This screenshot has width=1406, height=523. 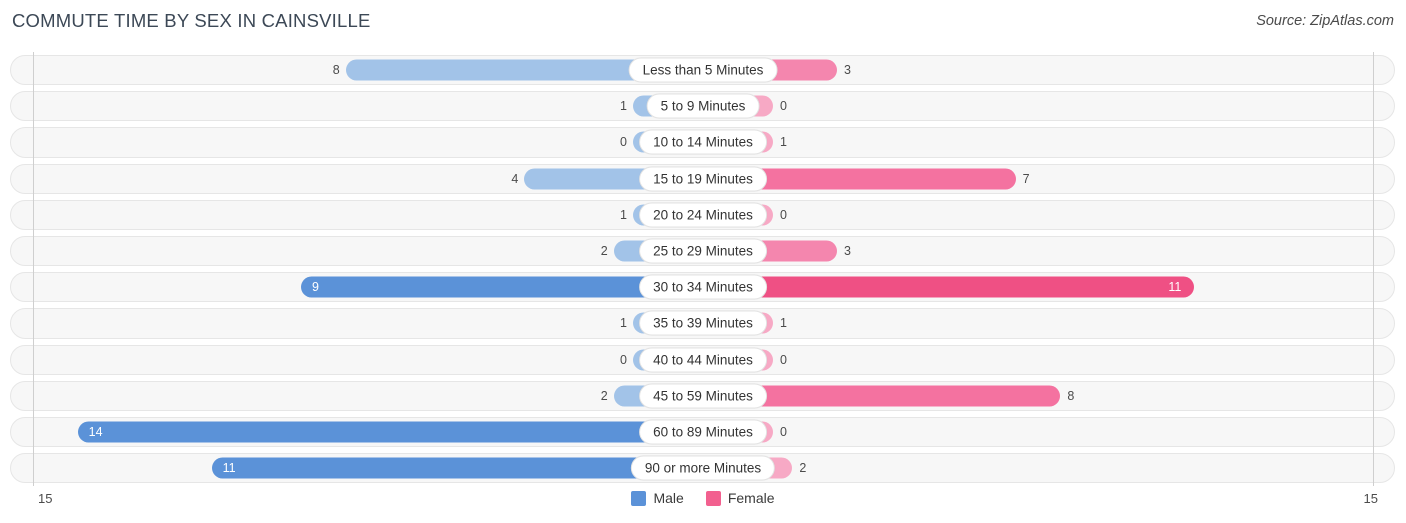 I want to click on bar-row: 14 0 60 to 89 Minutes, so click(x=703, y=432).